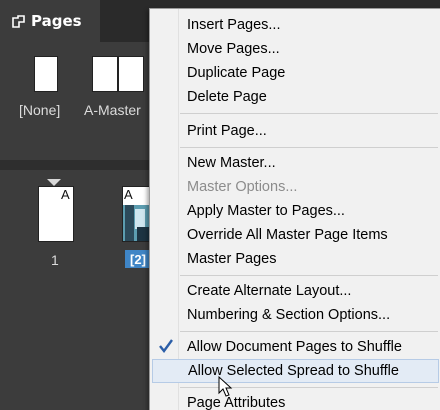 This screenshot has height=410, width=440. I want to click on tab-pages: Pages, so click(50, 21).